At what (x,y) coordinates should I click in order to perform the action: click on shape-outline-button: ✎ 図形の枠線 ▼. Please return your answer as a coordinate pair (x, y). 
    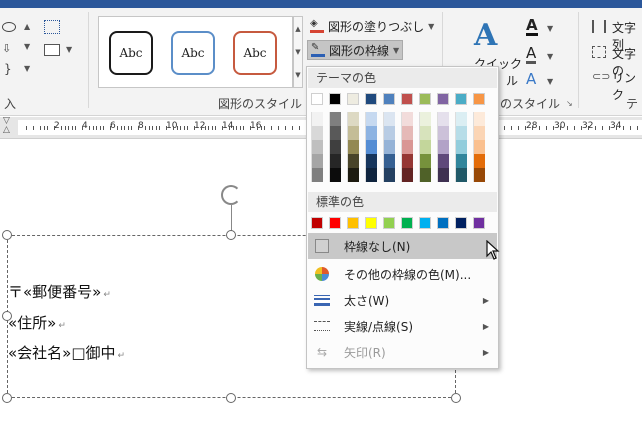
    Looking at the image, I should click on (355, 50).